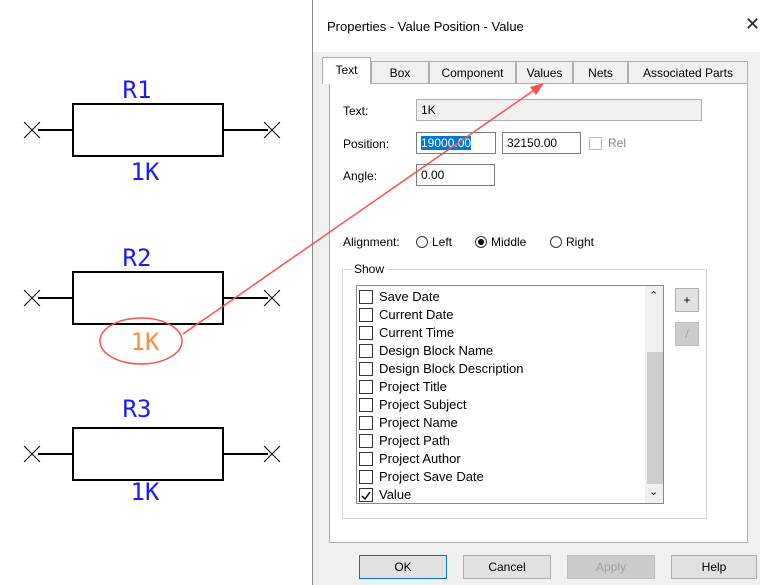 This screenshot has width=760, height=585. Describe the element at coordinates (137, 258) in the screenshot. I see `ref-label-r2: R2` at that location.